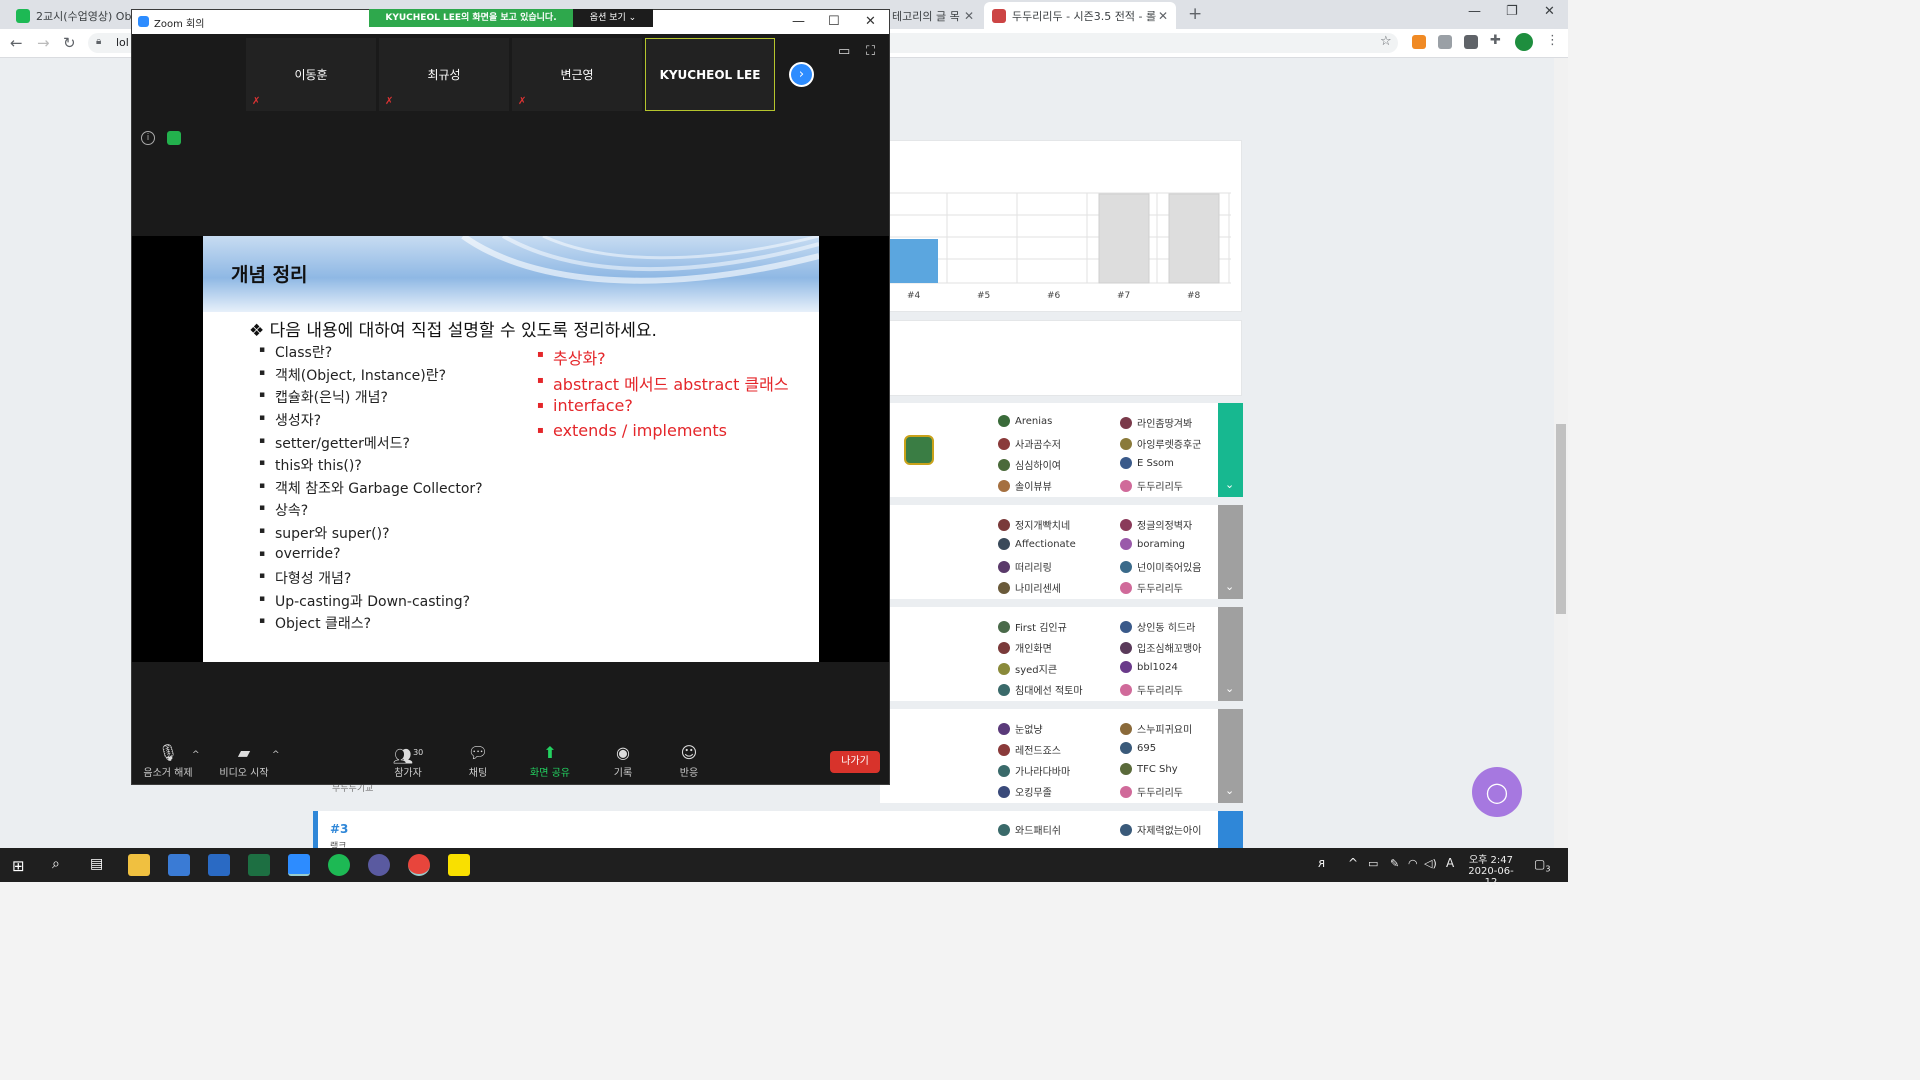 This screenshot has width=1920, height=1080. Describe the element at coordinates (174, 138) in the screenshot. I see `security-shield-icon` at that location.